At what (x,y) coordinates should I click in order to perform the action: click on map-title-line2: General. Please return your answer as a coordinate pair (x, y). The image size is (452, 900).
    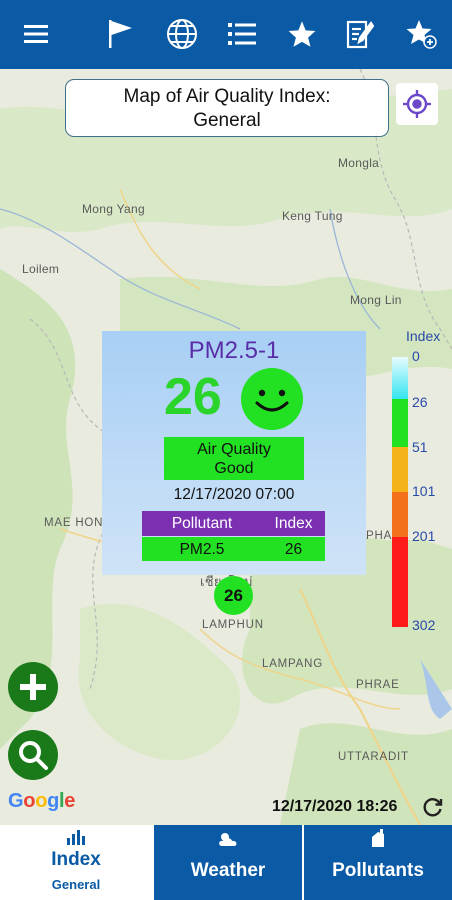
    Looking at the image, I should click on (227, 120).